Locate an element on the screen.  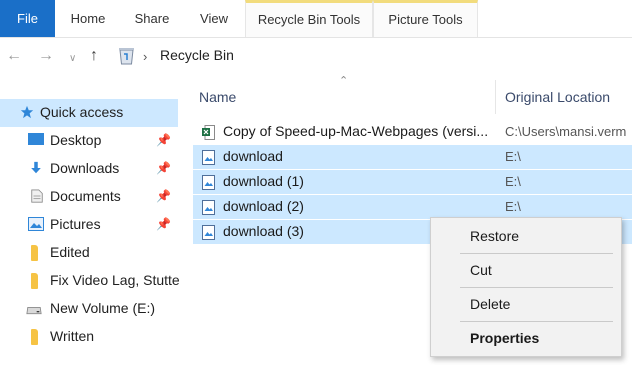
menu-item-cut: Cut is located at coordinates (526, 270).